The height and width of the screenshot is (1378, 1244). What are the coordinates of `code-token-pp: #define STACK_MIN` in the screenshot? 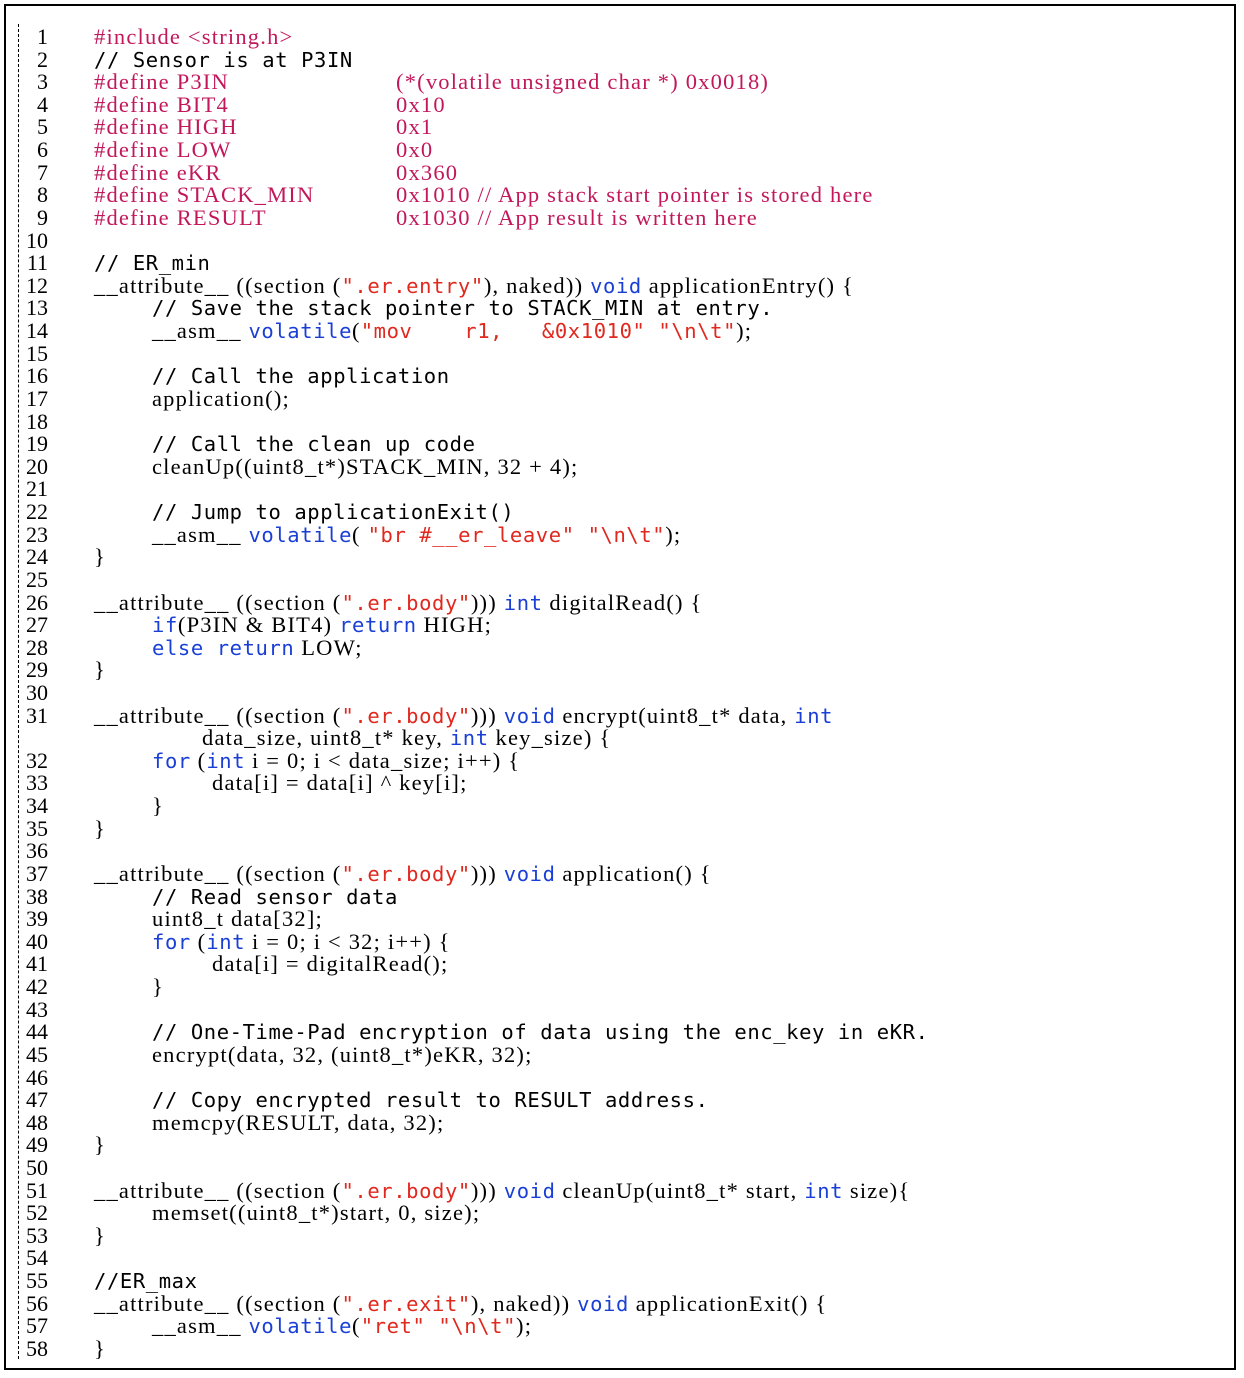 It's located at (204, 195).